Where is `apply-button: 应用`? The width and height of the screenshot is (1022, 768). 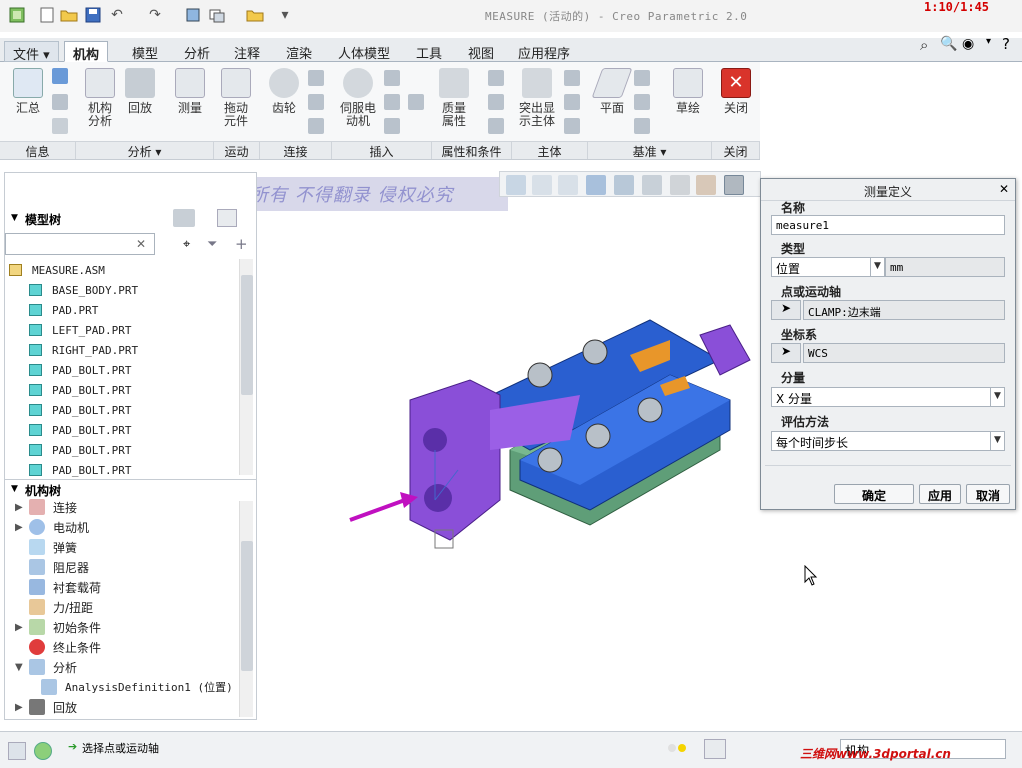 apply-button: 应用 is located at coordinates (940, 494).